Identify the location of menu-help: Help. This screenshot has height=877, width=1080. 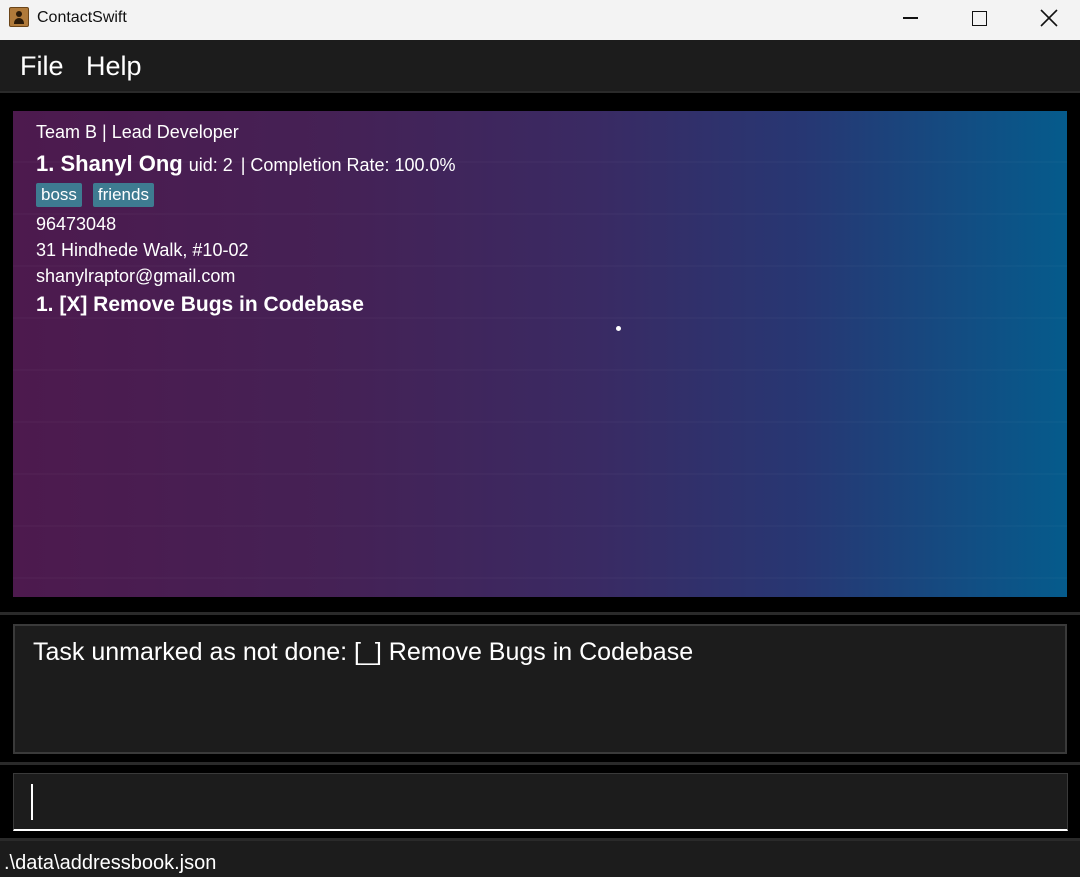
(114, 66).